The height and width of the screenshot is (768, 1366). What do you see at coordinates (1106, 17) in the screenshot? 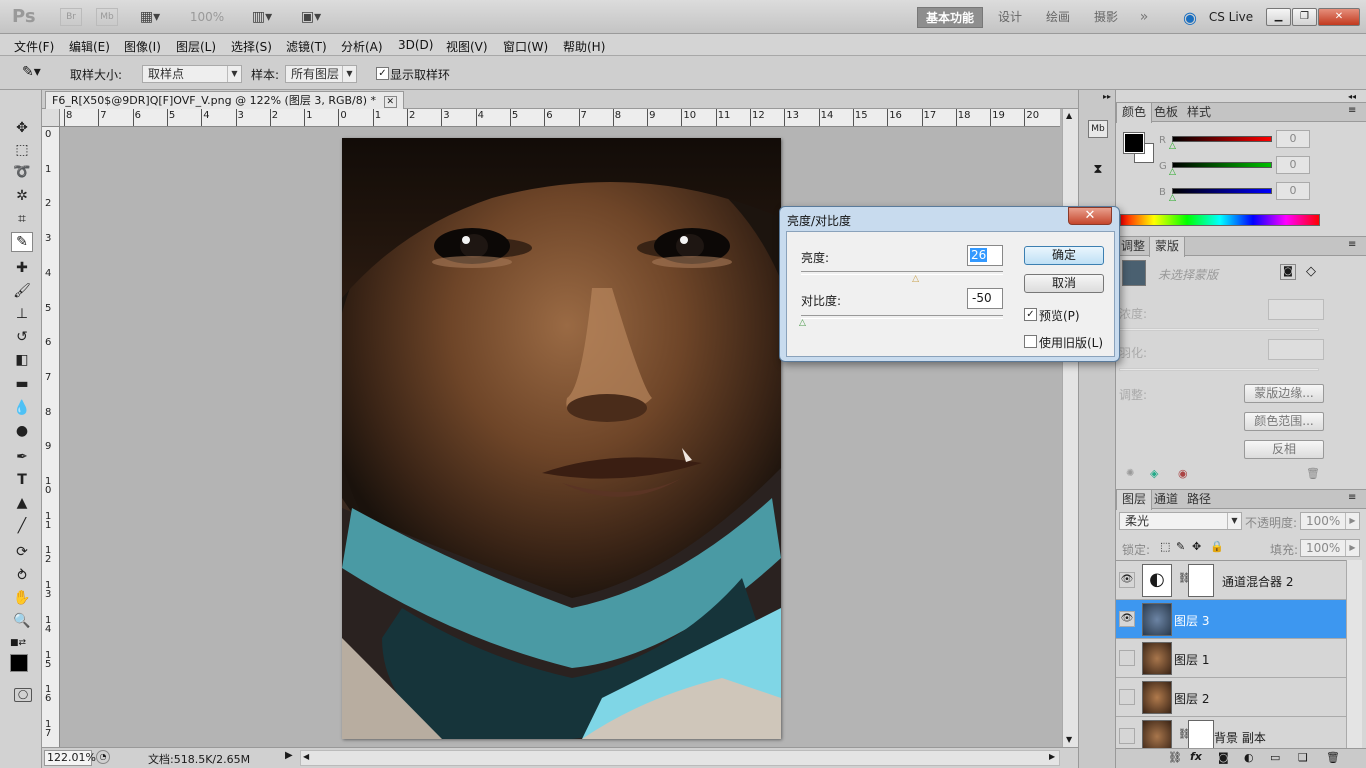
I see `workspace-photography: 摄影` at bounding box center [1106, 17].